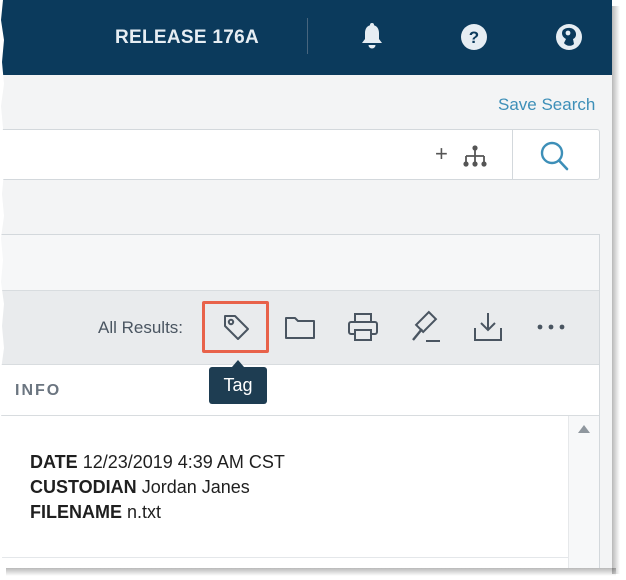 The height and width of the screenshot is (580, 626). Describe the element at coordinates (583, 492) in the screenshot. I see `scrollbar` at that location.